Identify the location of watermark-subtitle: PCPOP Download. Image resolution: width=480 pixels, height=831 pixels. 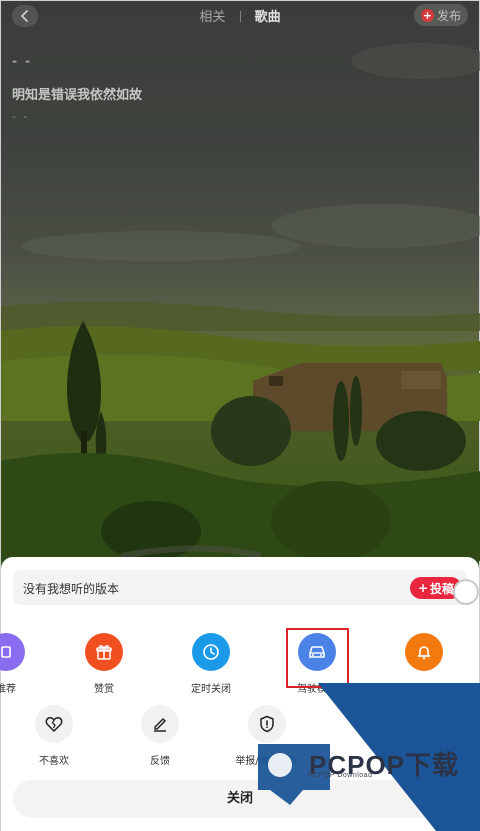
(340, 775).